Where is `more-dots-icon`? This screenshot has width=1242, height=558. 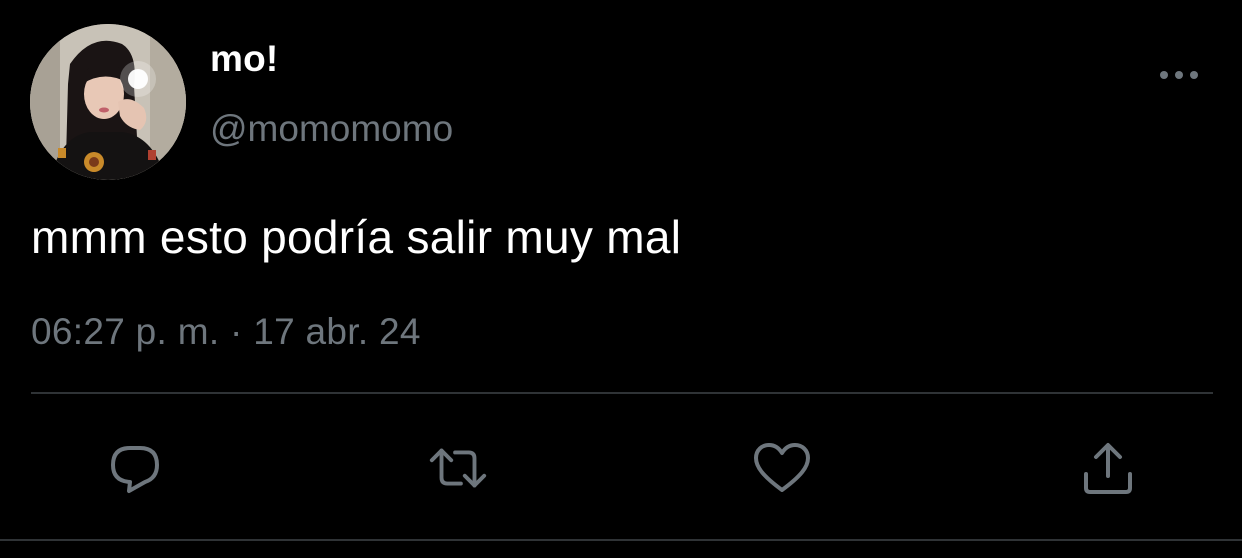 more-dots-icon is located at coordinates (1179, 75).